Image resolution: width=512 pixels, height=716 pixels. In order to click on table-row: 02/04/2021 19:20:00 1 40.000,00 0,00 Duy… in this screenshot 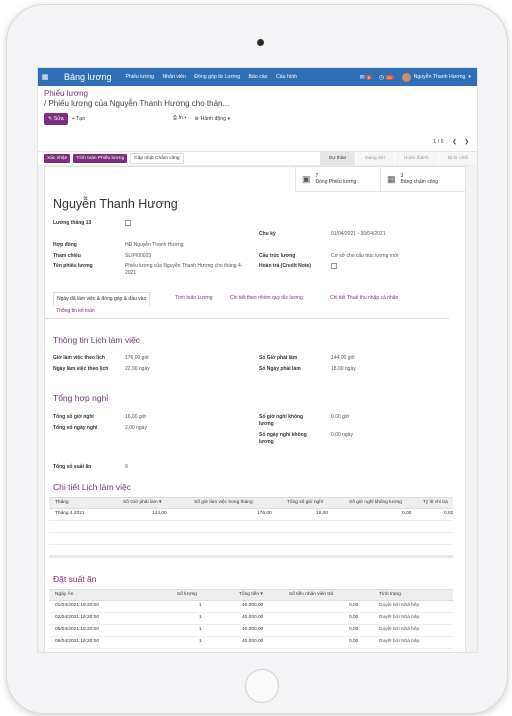, I will do `click(251, 619)`.